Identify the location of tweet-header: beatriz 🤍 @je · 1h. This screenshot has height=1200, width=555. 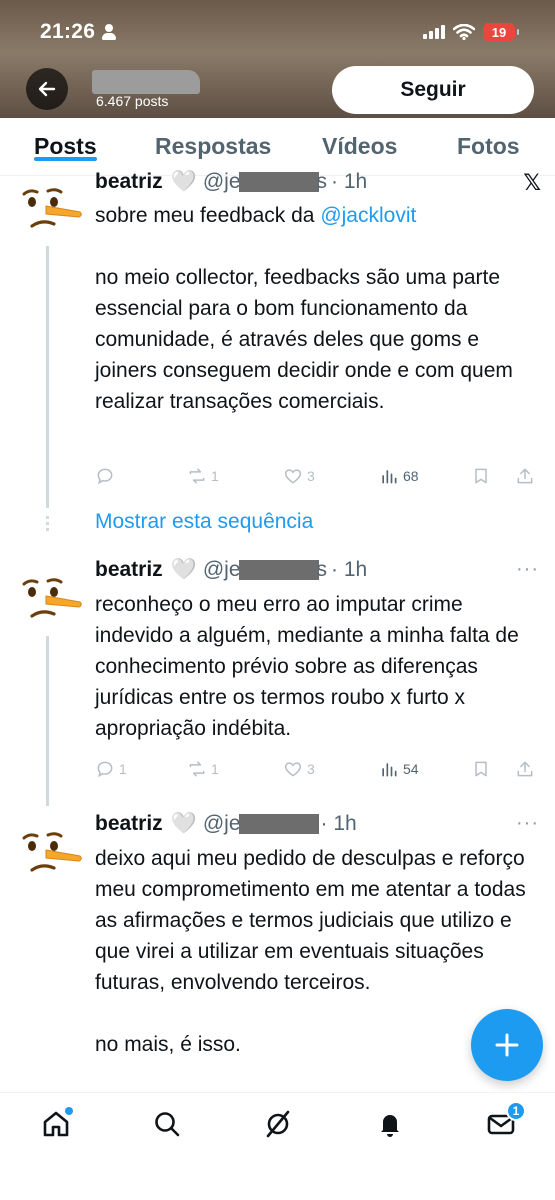
(226, 824).